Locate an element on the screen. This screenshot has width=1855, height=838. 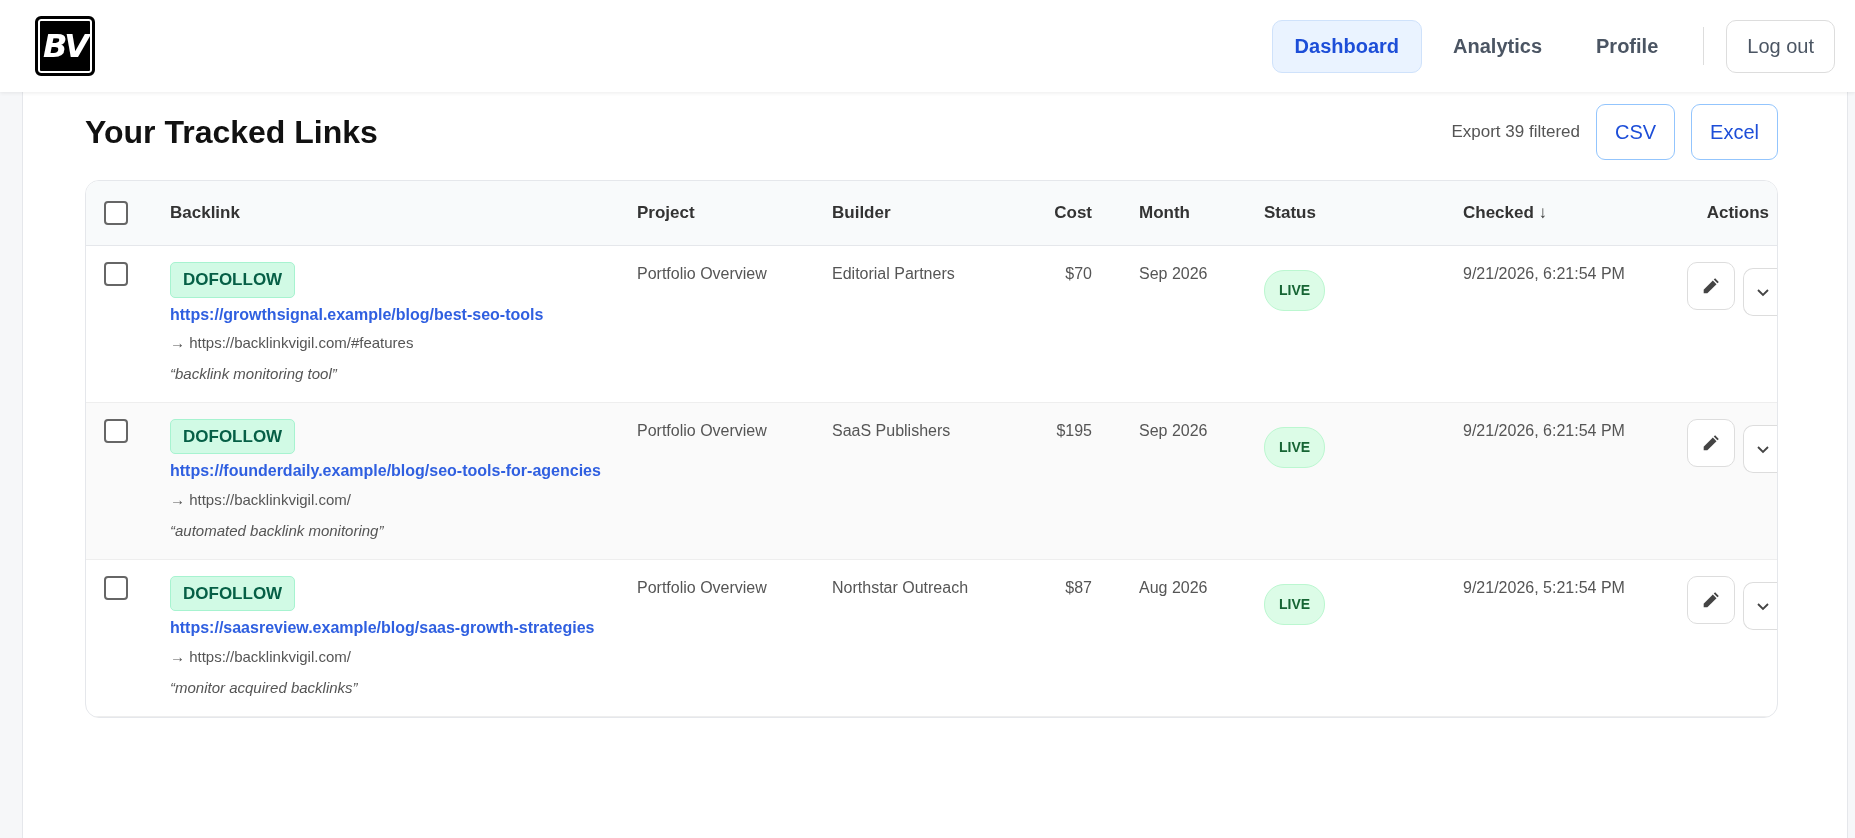
builder-name: Northstar Outreach is located at coordinates (900, 587).